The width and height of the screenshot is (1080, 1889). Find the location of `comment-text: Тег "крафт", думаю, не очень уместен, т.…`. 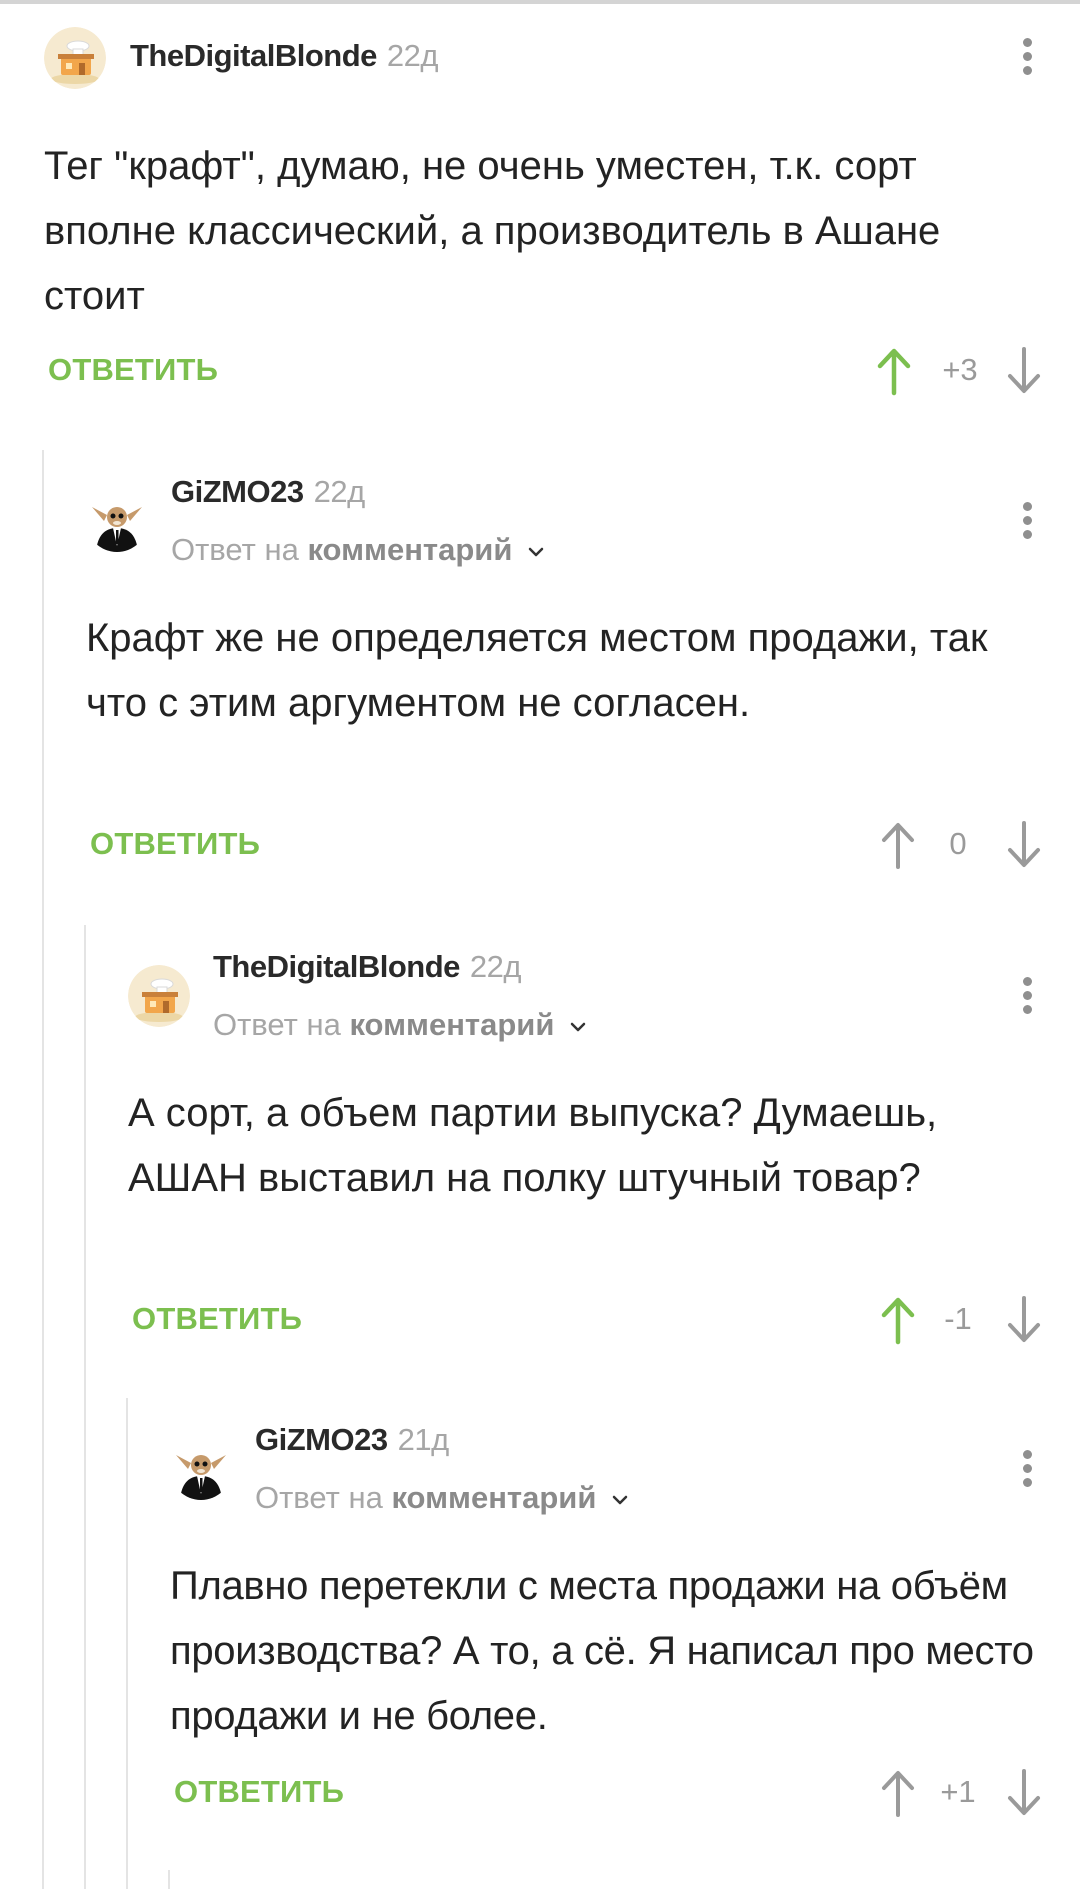

comment-text: Тег "крафт", думаю, не очень уместен, т.… is located at coordinates (492, 231).